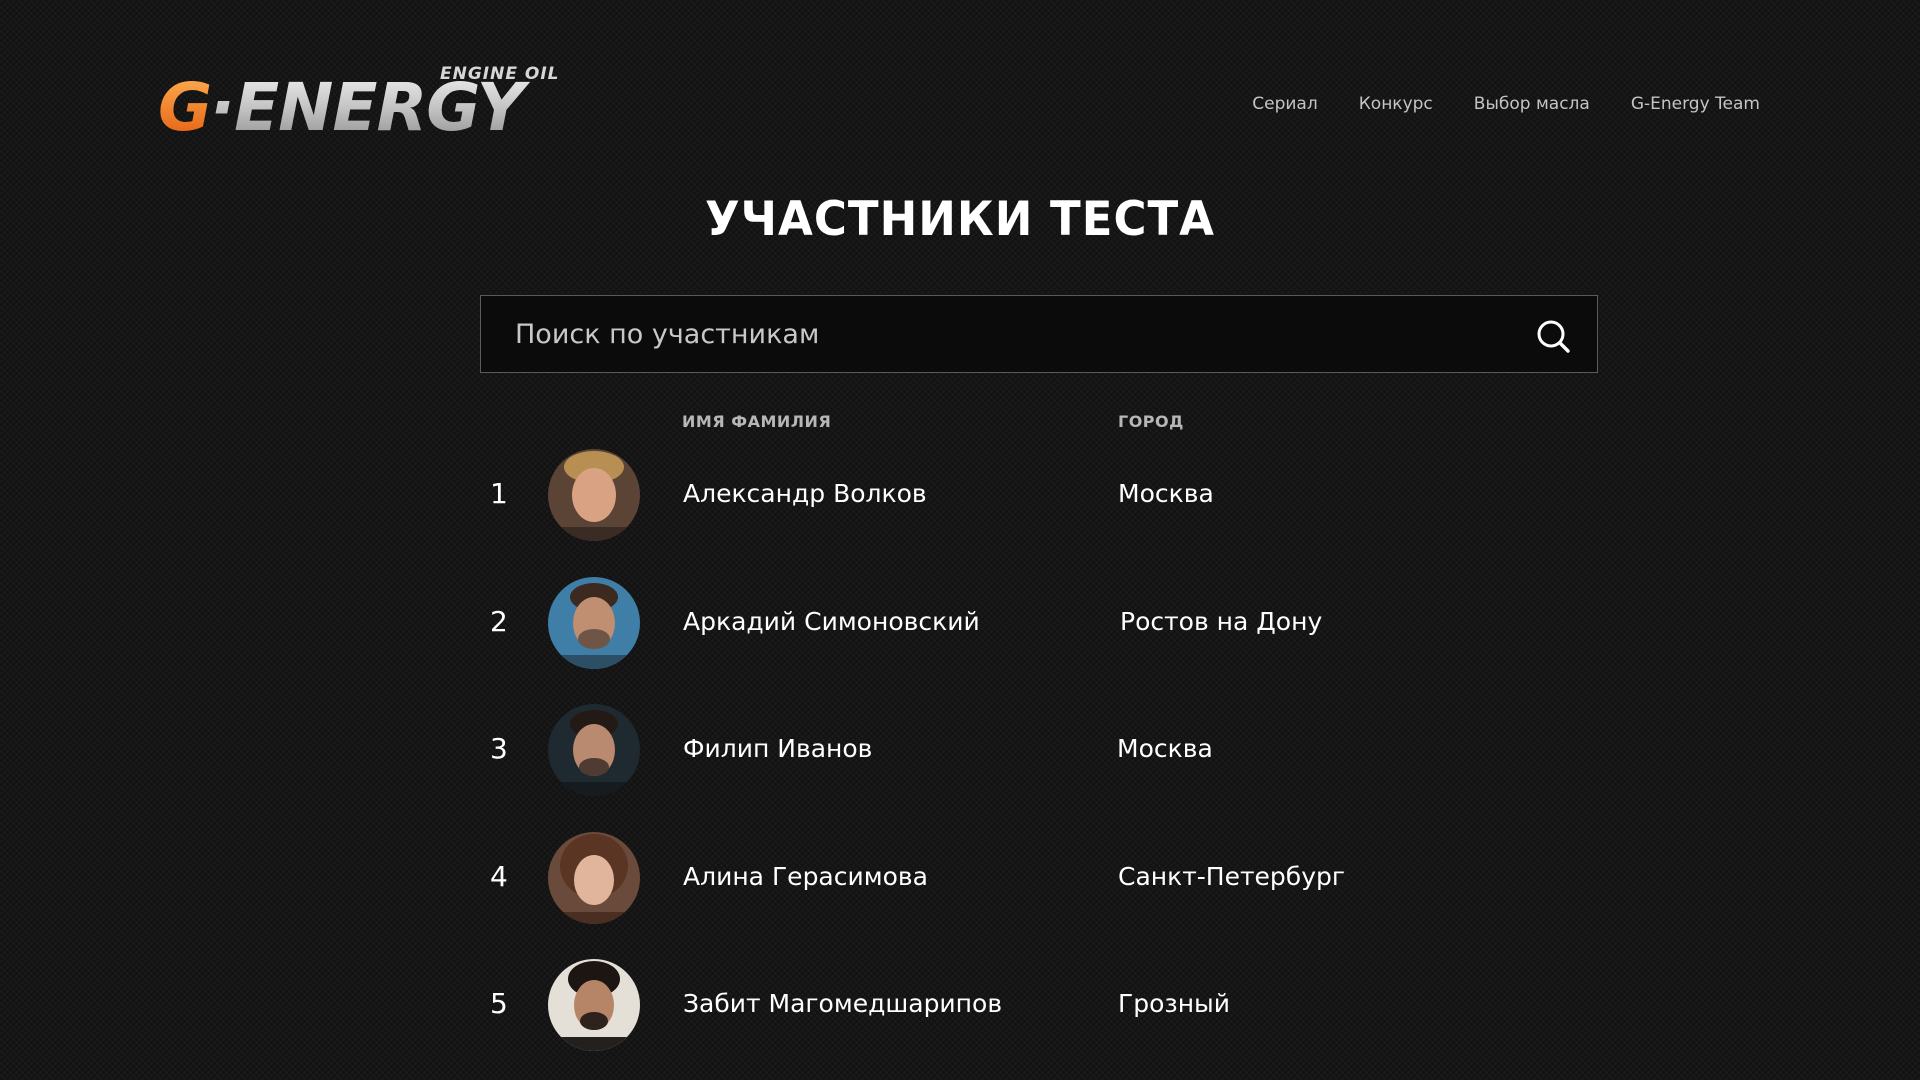 The width and height of the screenshot is (1920, 1080). Describe the element at coordinates (1221, 621) in the screenshot. I see `participant-city: Ростов на Дону` at that location.